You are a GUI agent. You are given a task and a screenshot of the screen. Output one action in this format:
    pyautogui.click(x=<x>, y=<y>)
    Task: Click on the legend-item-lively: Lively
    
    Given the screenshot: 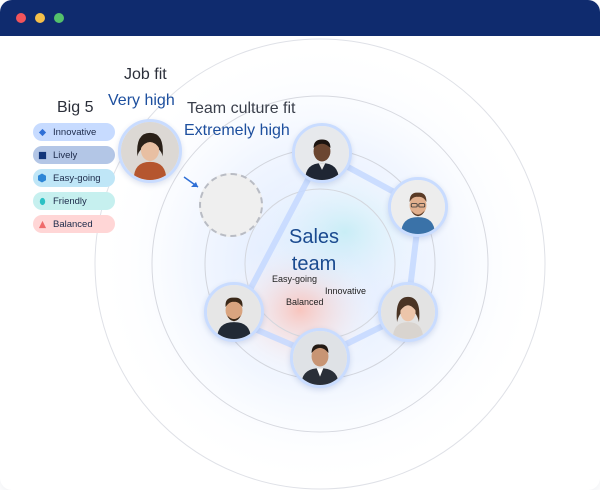 What is the action you would take?
    pyautogui.click(x=74, y=155)
    